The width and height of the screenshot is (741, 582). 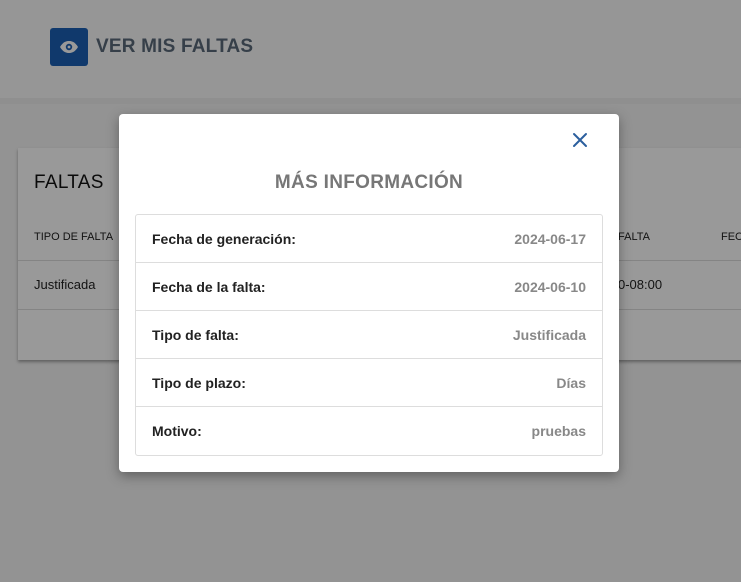 I want to click on info-row-motivo: Motivo: pruebas, so click(x=369, y=430).